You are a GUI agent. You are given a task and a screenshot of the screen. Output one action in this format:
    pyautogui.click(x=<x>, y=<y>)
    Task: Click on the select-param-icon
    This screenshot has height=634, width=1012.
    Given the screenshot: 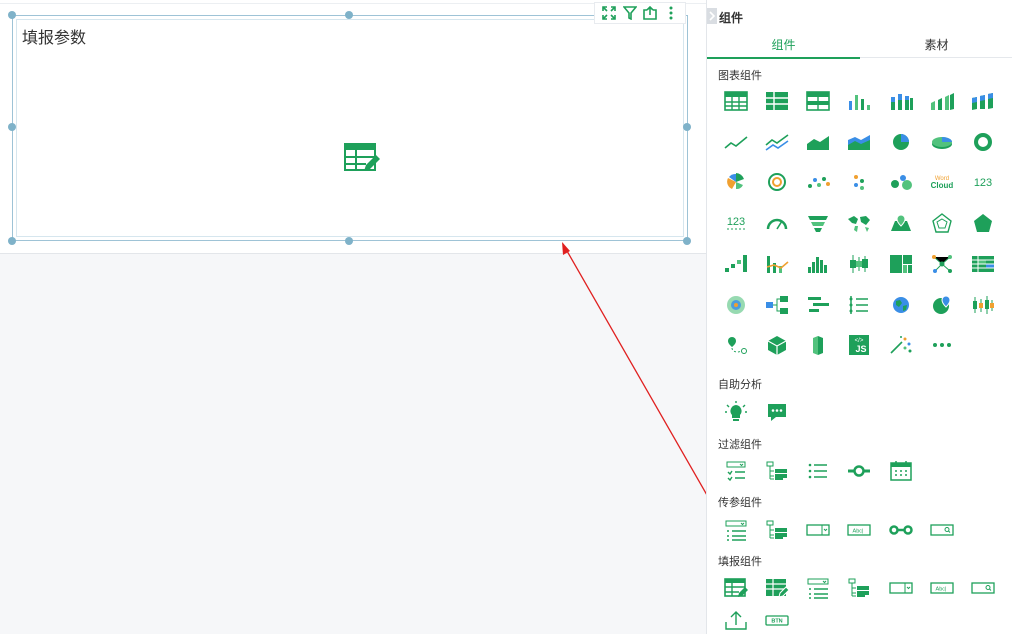 What is the action you would take?
    pyautogui.click(x=818, y=530)
    